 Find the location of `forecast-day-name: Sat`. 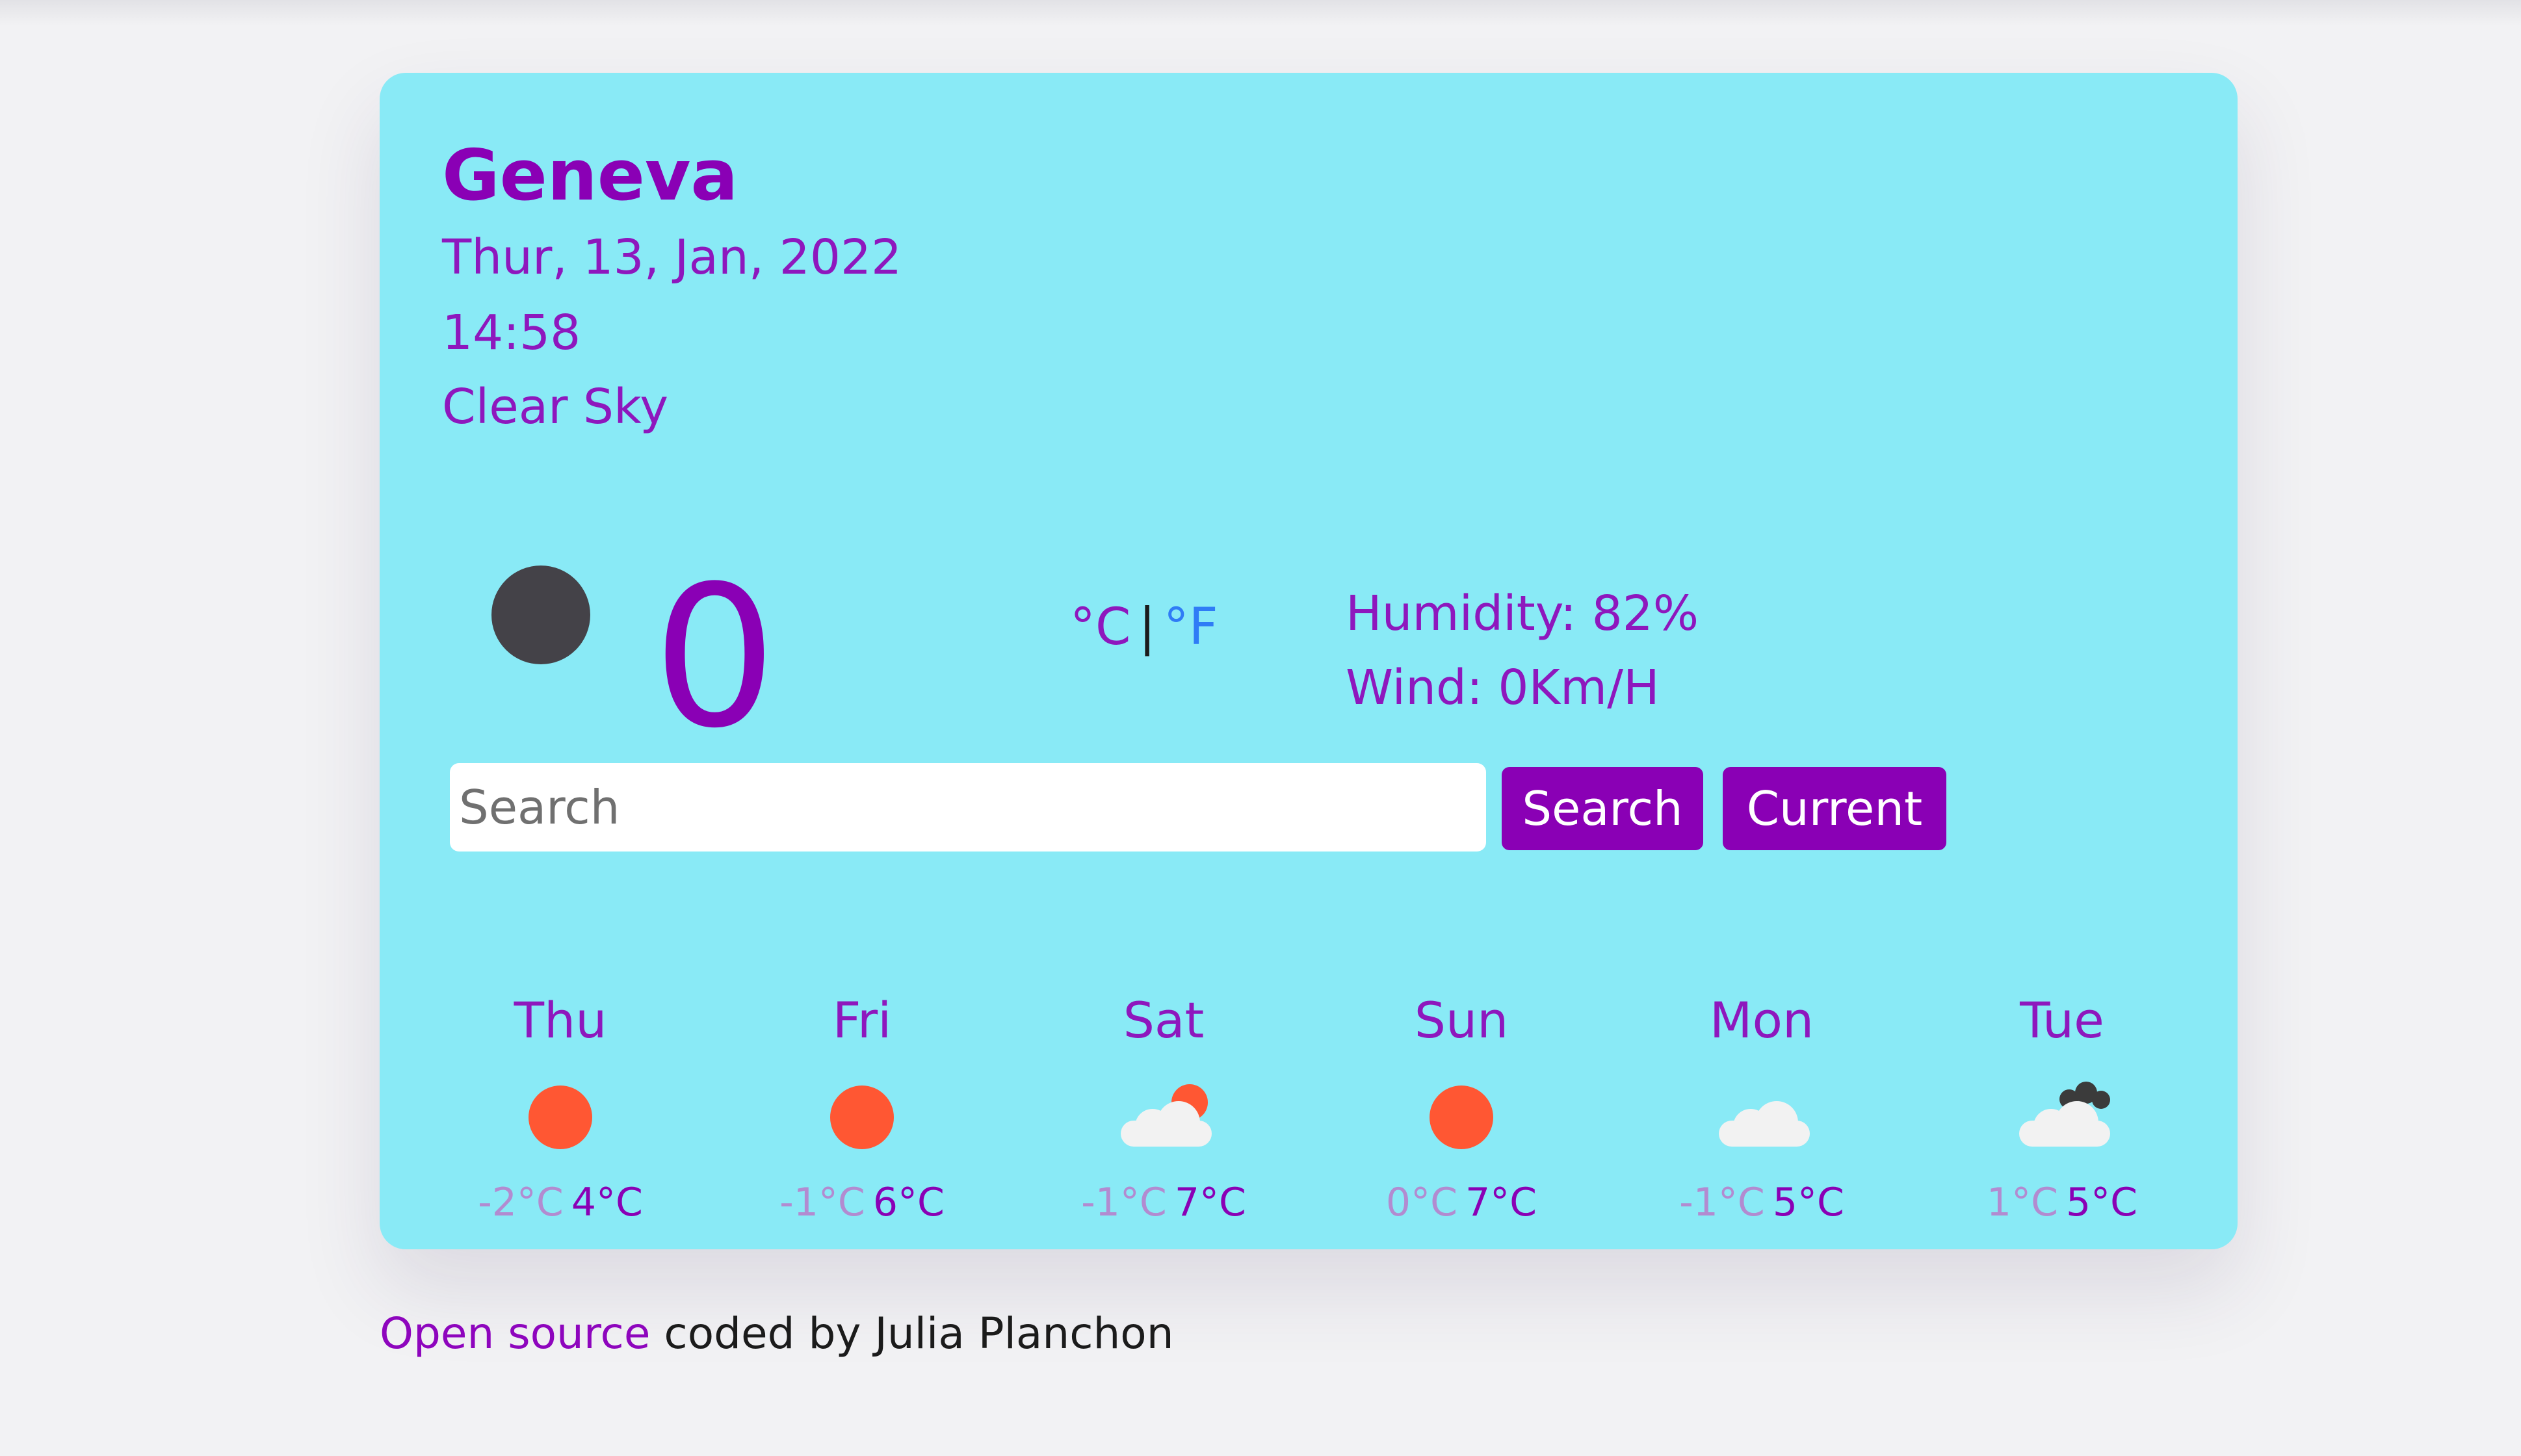

forecast-day-name: Sat is located at coordinates (1164, 1020).